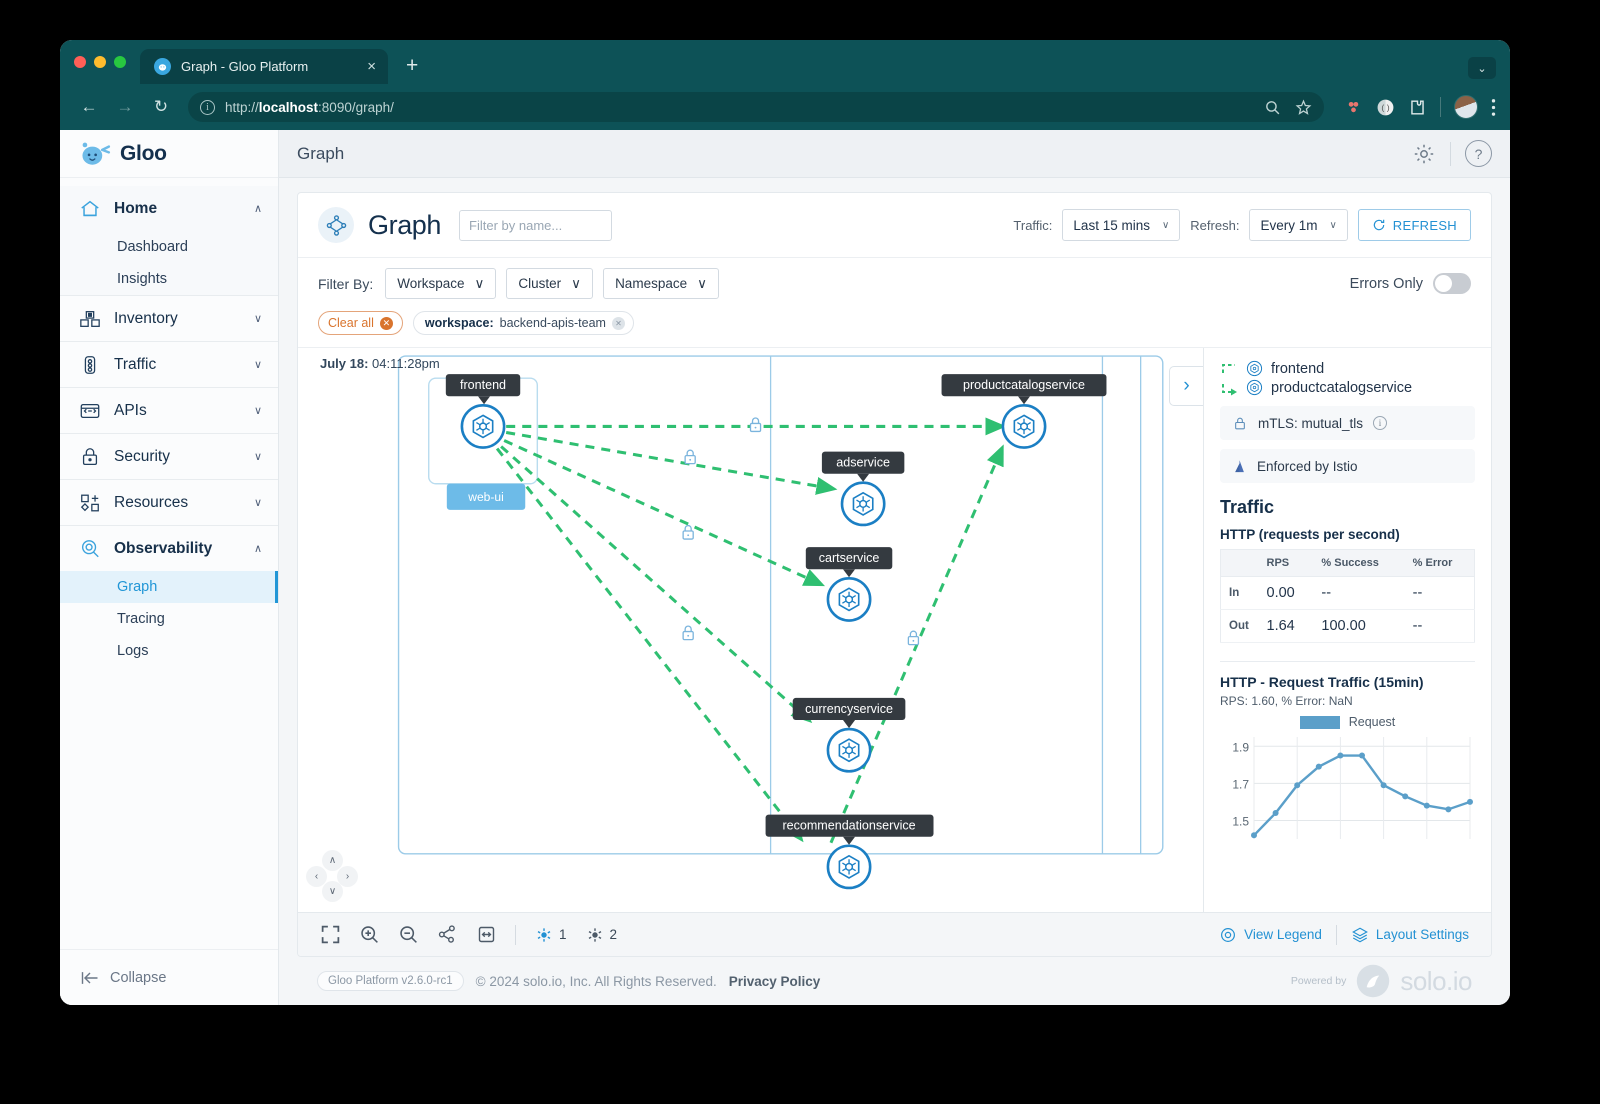 This screenshot has width=1600, height=1104. Describe the element at coordinates (1493, 107) in the screenshot. I see `chrome-menu-icon` at that location.